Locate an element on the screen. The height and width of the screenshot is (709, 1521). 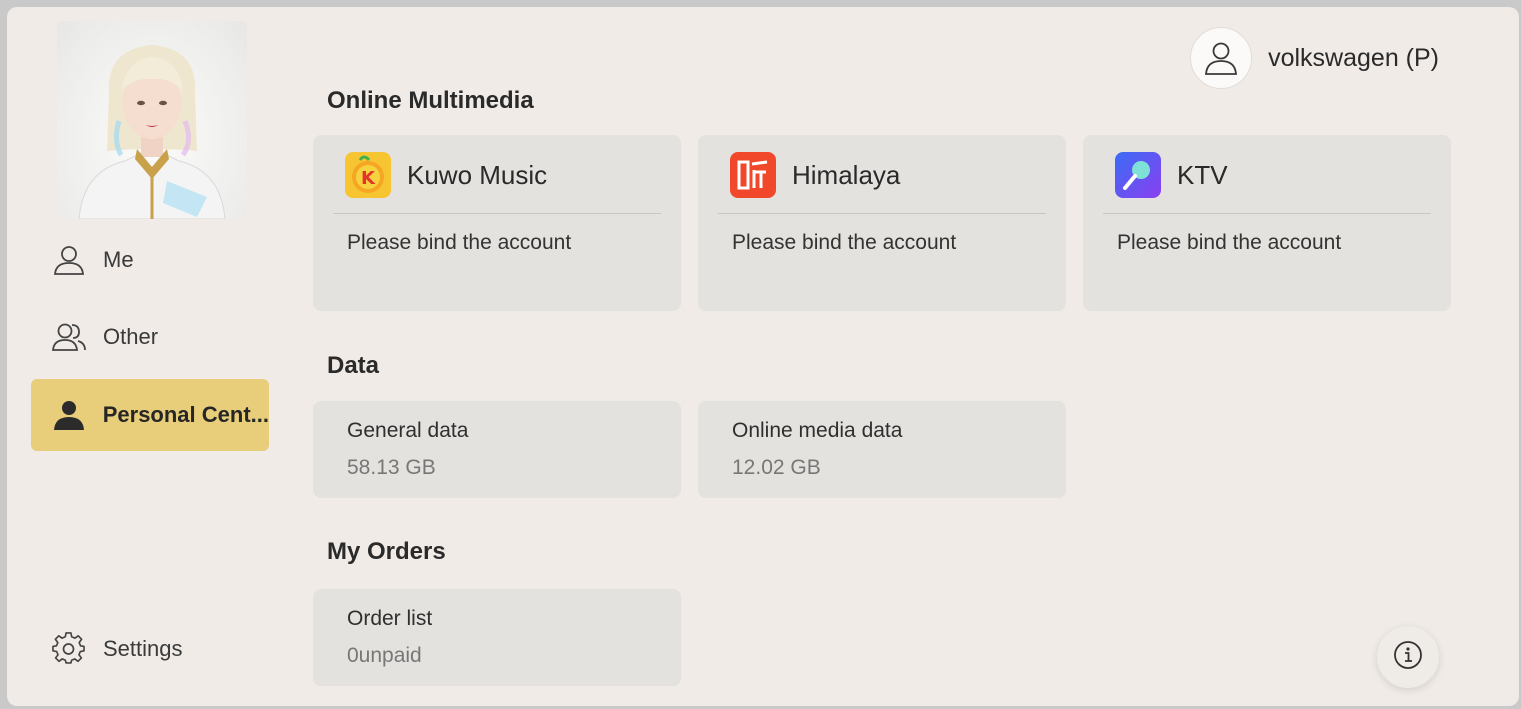
user-avatar-icon is located at coordinates (1221, 58).